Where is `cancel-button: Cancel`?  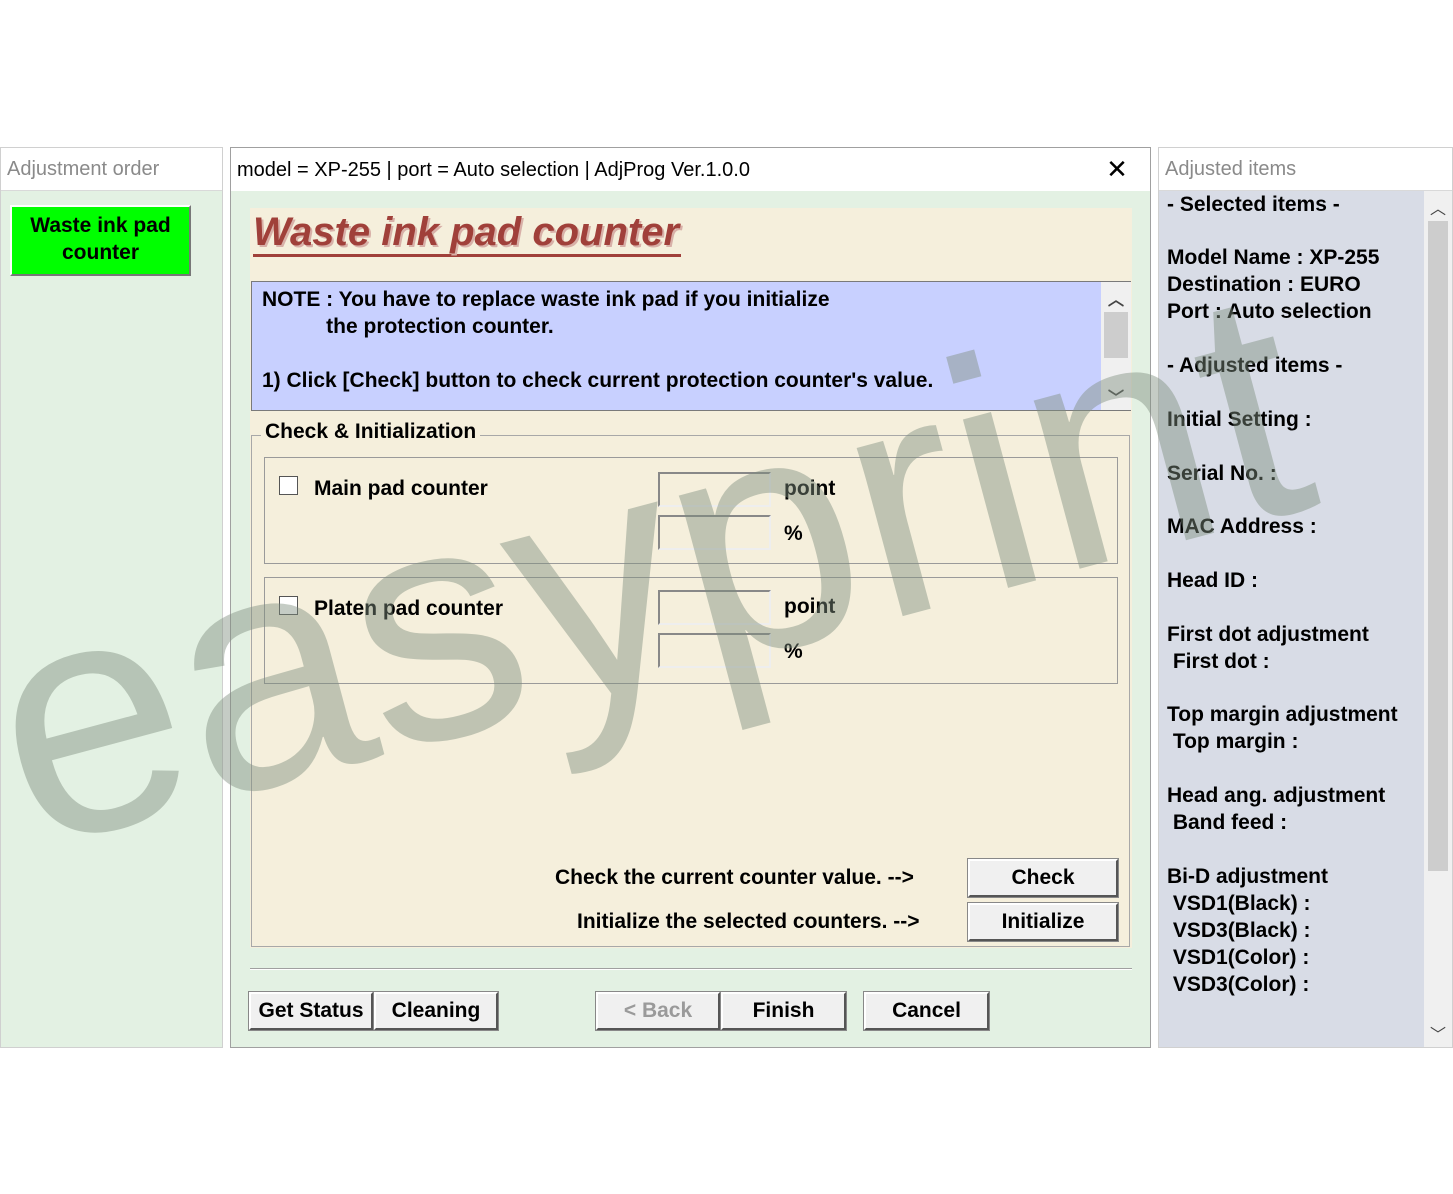
cancel-button: Cancel is located at coordinates (926, 1011).